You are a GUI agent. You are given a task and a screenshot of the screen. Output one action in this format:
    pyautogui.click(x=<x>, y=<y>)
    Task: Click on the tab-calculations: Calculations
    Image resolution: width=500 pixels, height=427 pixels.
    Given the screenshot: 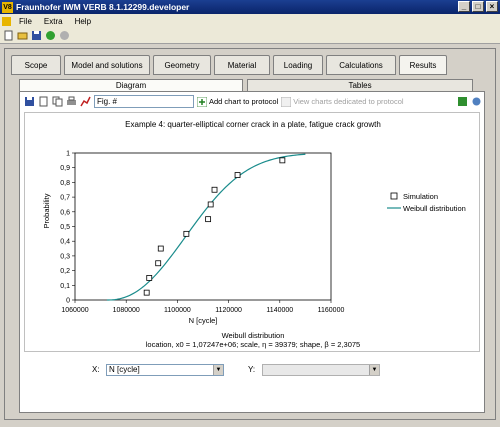 What is the action you would take?
    pyautogui.click(x=361, y=65)
    